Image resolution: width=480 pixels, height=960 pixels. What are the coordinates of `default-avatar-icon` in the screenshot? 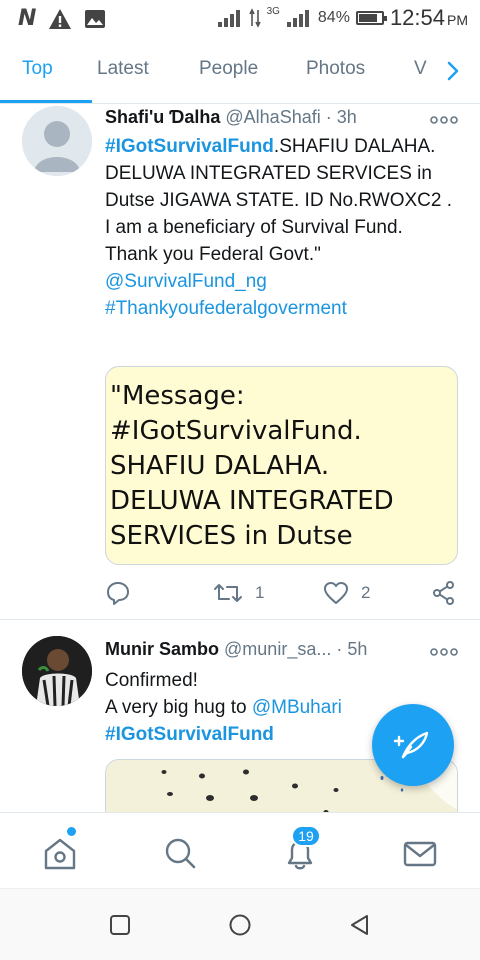 It's located at (57, 141).